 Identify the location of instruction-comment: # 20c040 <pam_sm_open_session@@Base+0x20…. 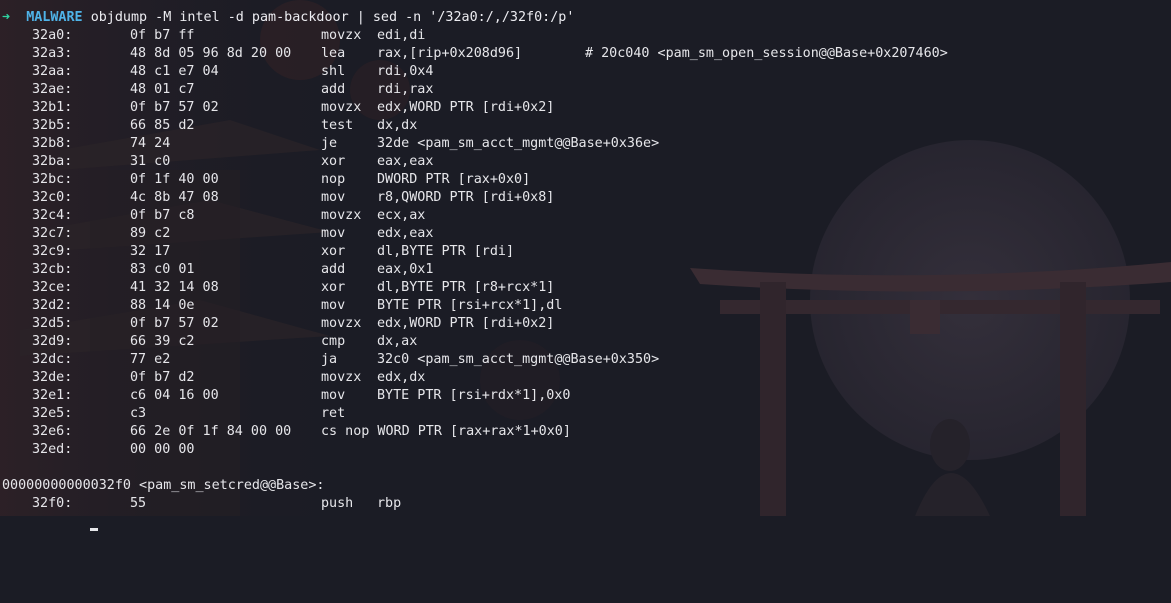
(766, 53).